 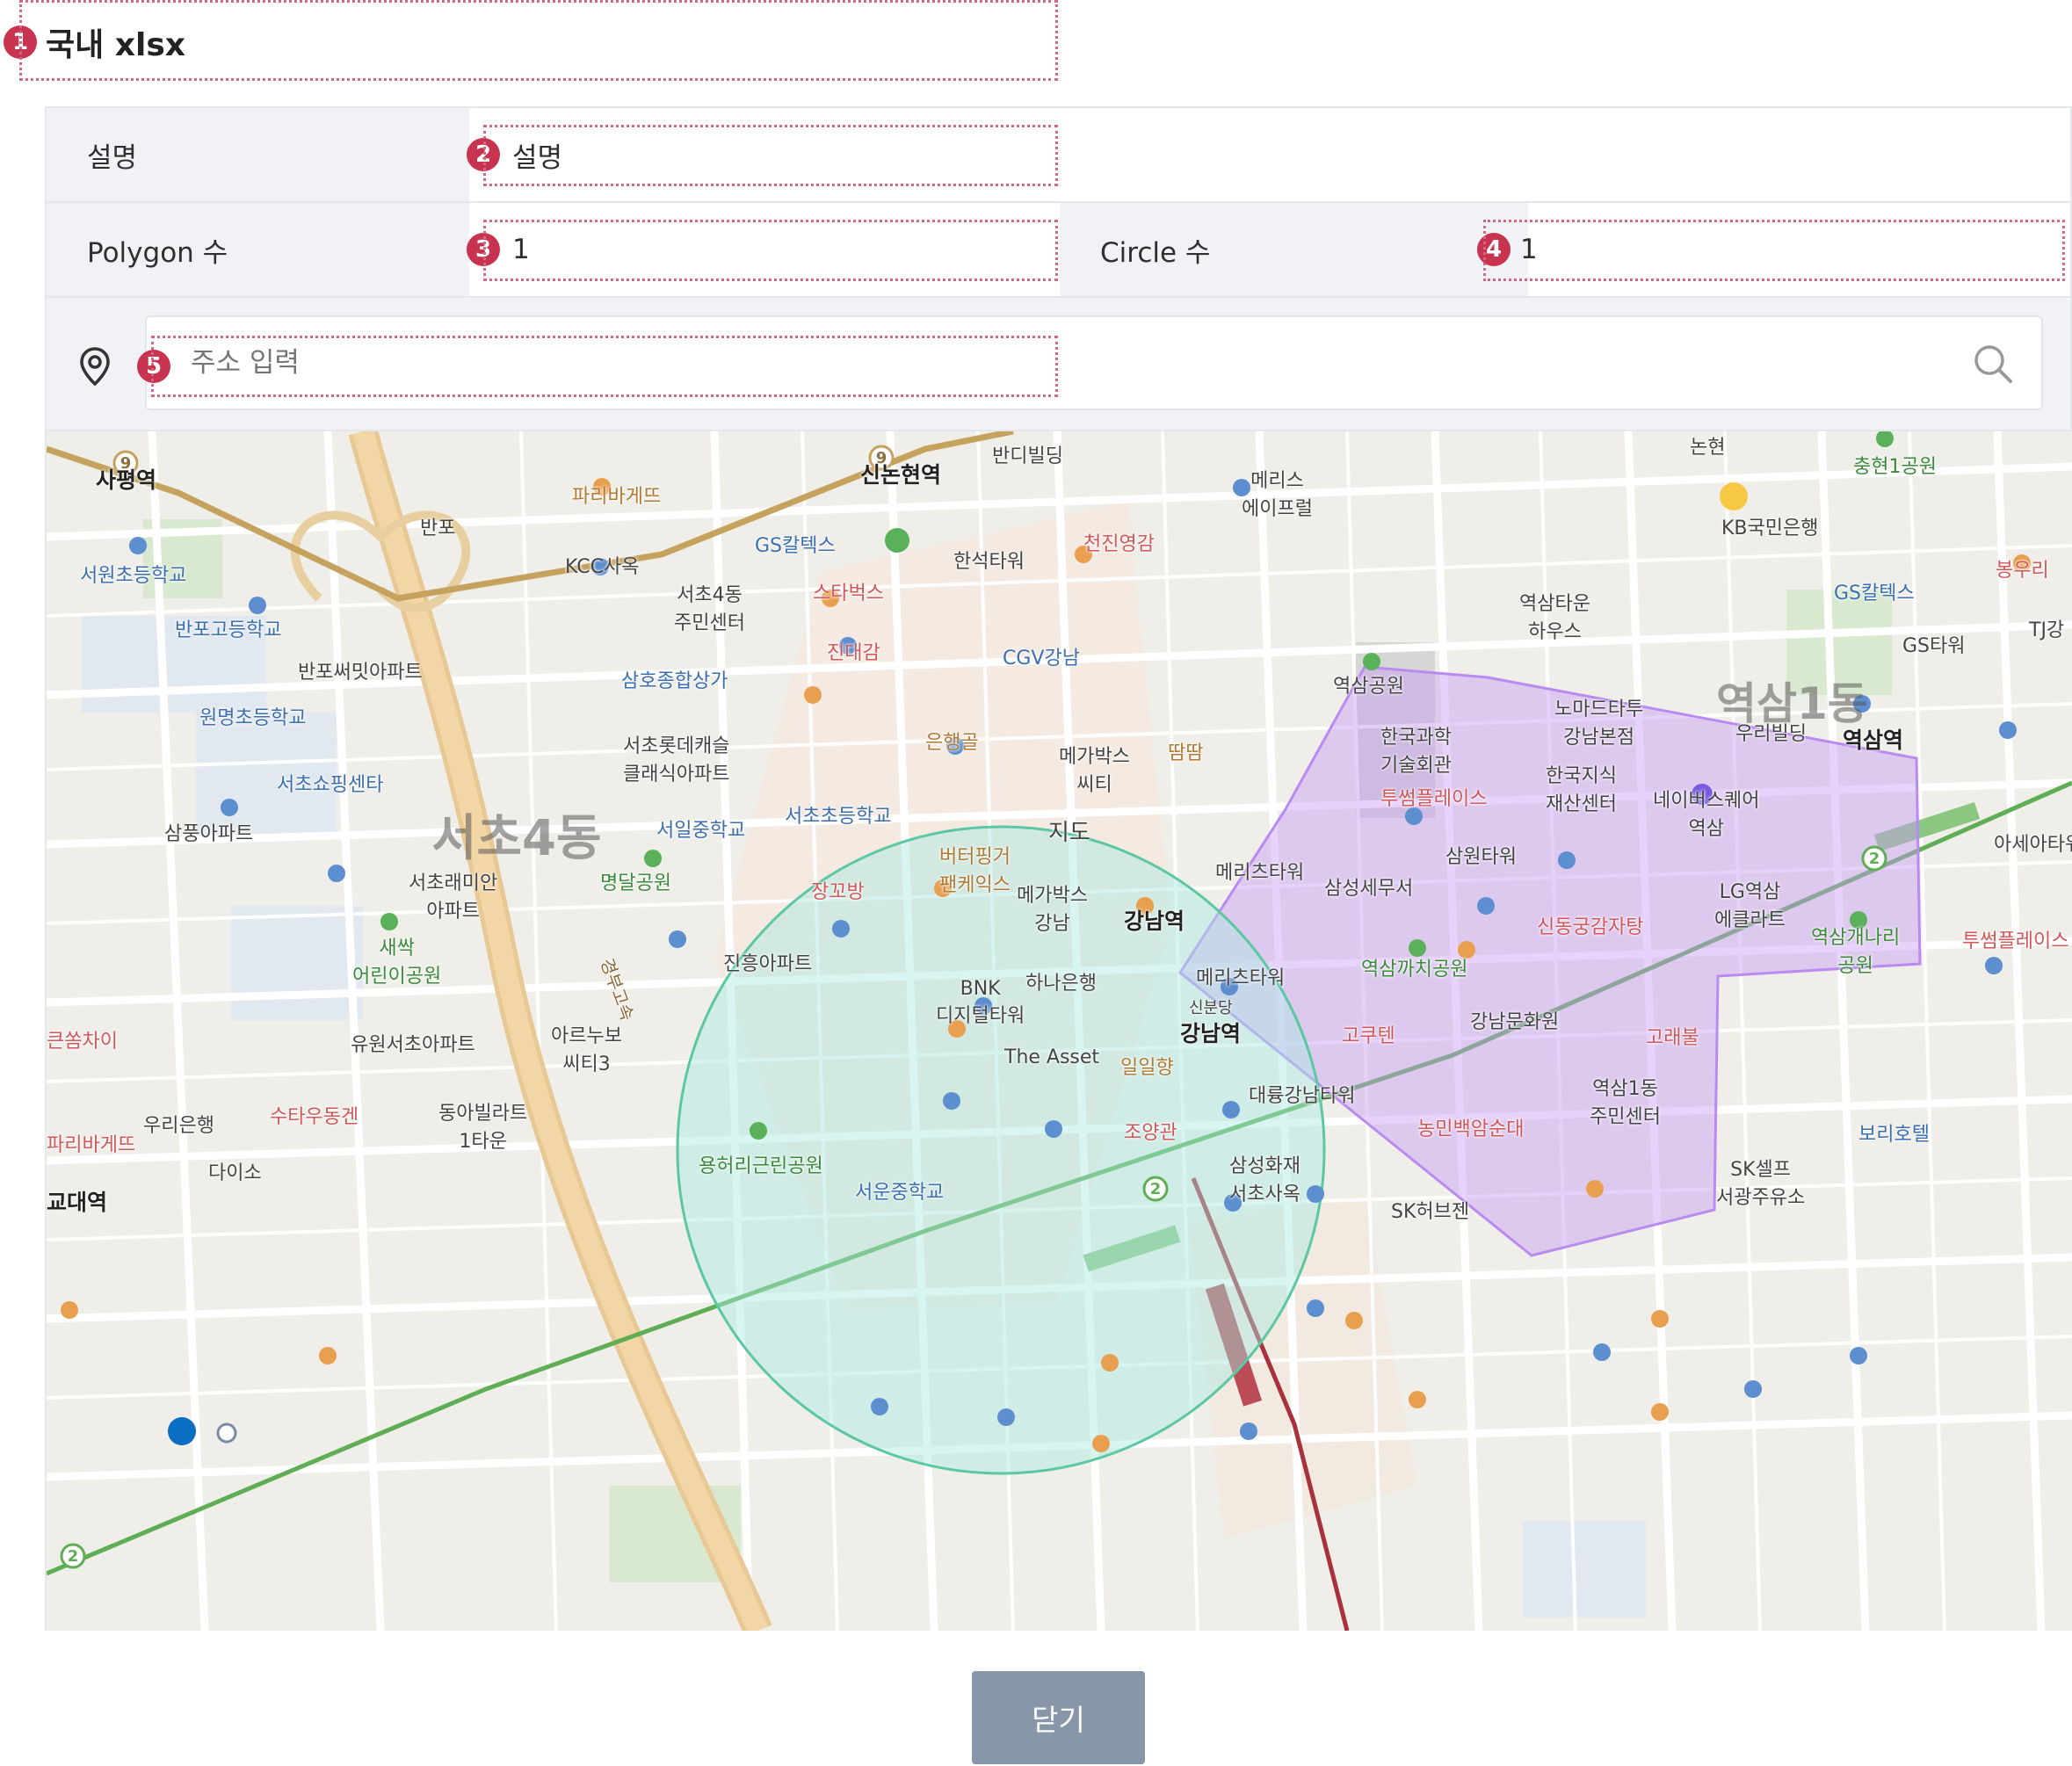 What do you see at coordinates (2033, 845) in the screenshot?
I see `map-label-asia-tower: 아세아타워` at bounding box center [2033, 845].